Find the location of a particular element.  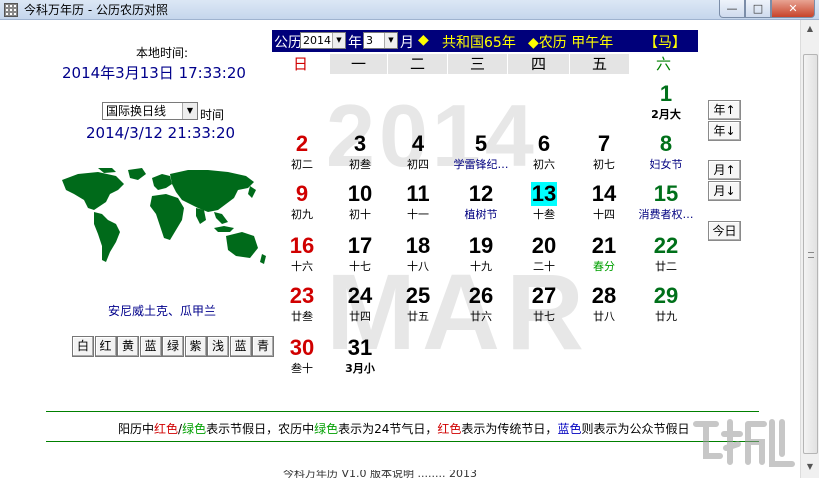

day-cell: 11 十一 is located at coordinates (418, 202).